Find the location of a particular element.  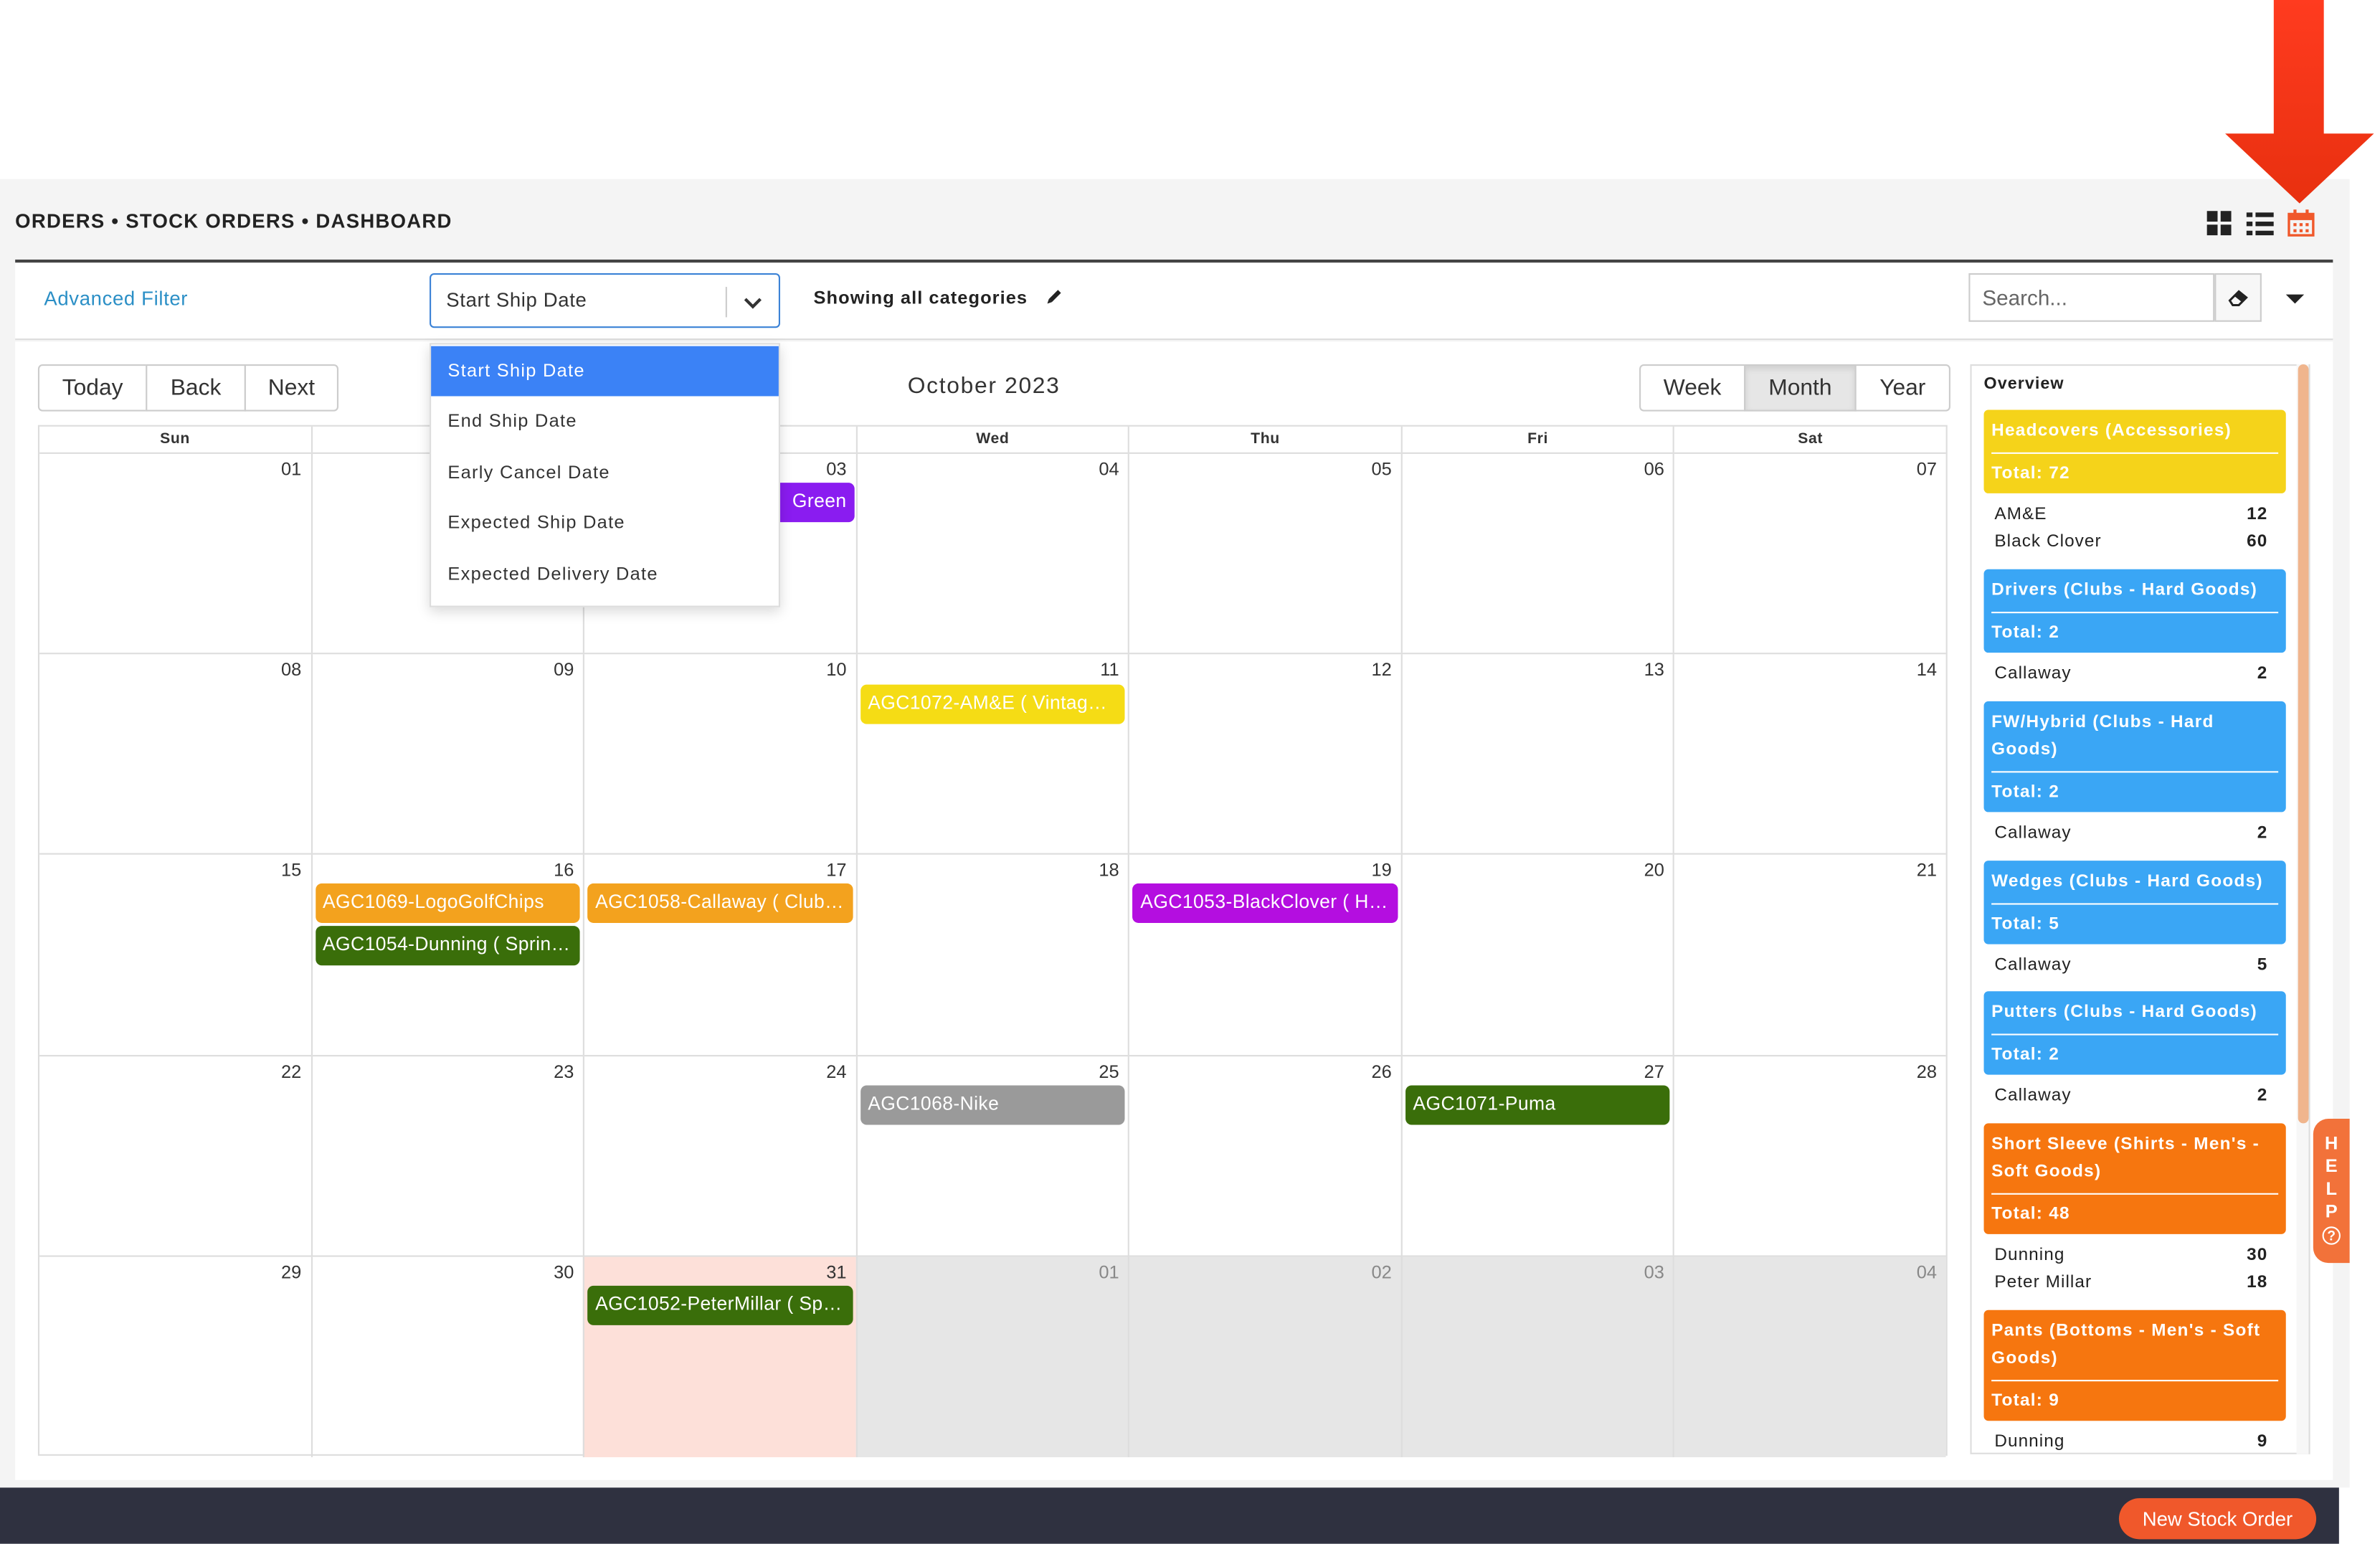

day-cell: 04 is located at coordinates (991, 553).